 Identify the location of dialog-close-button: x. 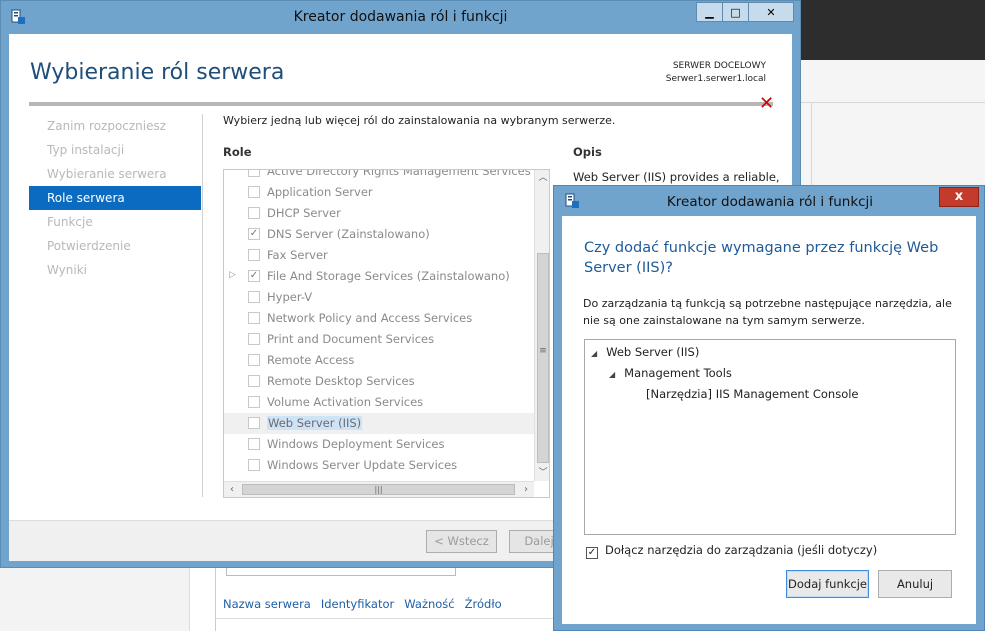
(959, 197).